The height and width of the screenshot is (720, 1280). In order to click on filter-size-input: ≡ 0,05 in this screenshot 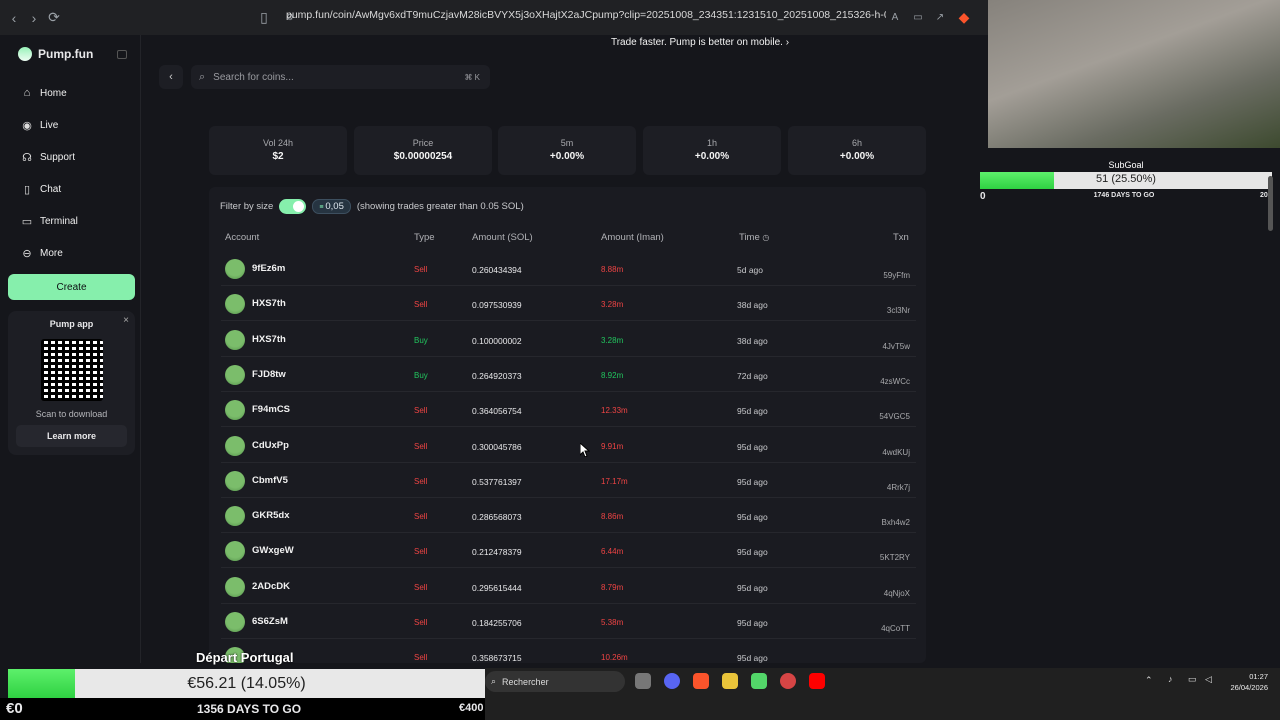, I will do `click(331, 206)`.